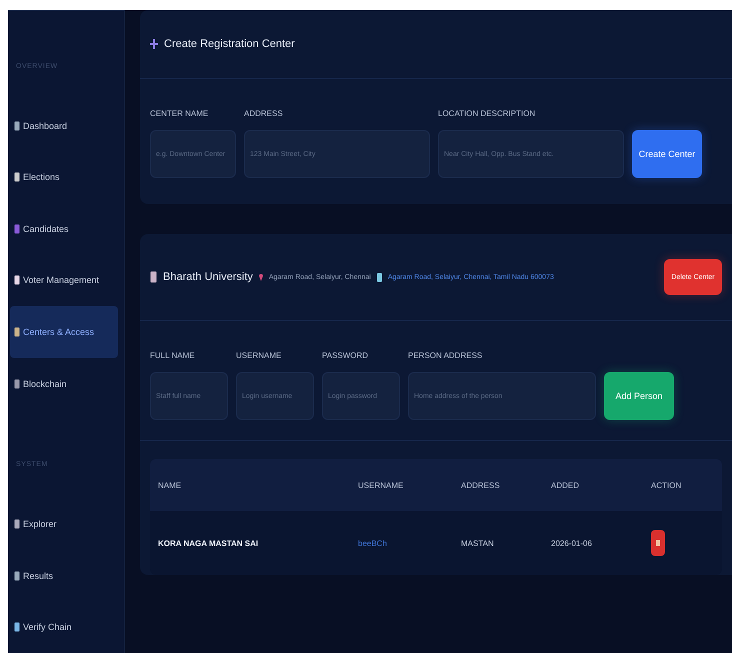 This screenshot has width=732, height=653. What do you see at coordinates (666, 485) in the screenshot?
I see `column-header: ACTION` at bounding box center [666, 485].